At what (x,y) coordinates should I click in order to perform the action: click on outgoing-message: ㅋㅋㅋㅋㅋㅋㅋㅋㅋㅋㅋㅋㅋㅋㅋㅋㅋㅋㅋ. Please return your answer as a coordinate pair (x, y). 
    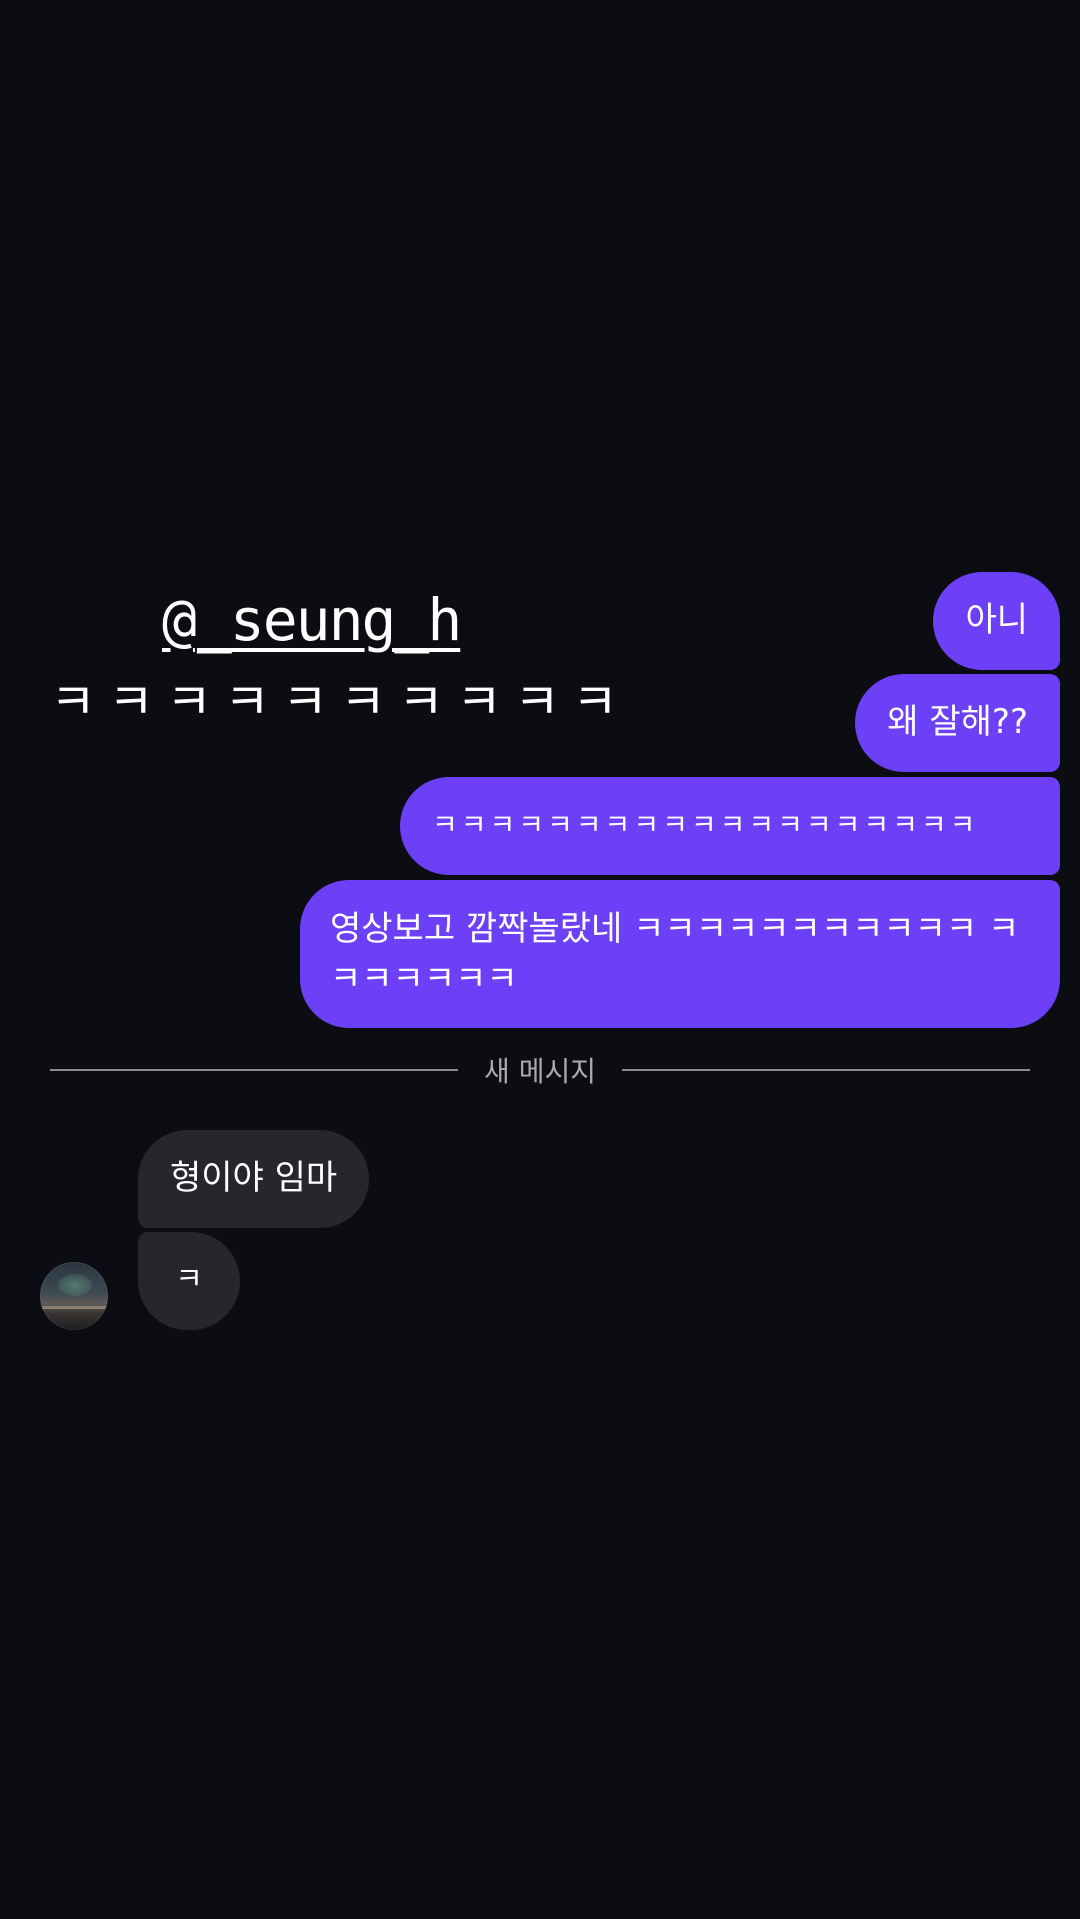
    Looking at the image, I should click on (730, 826).